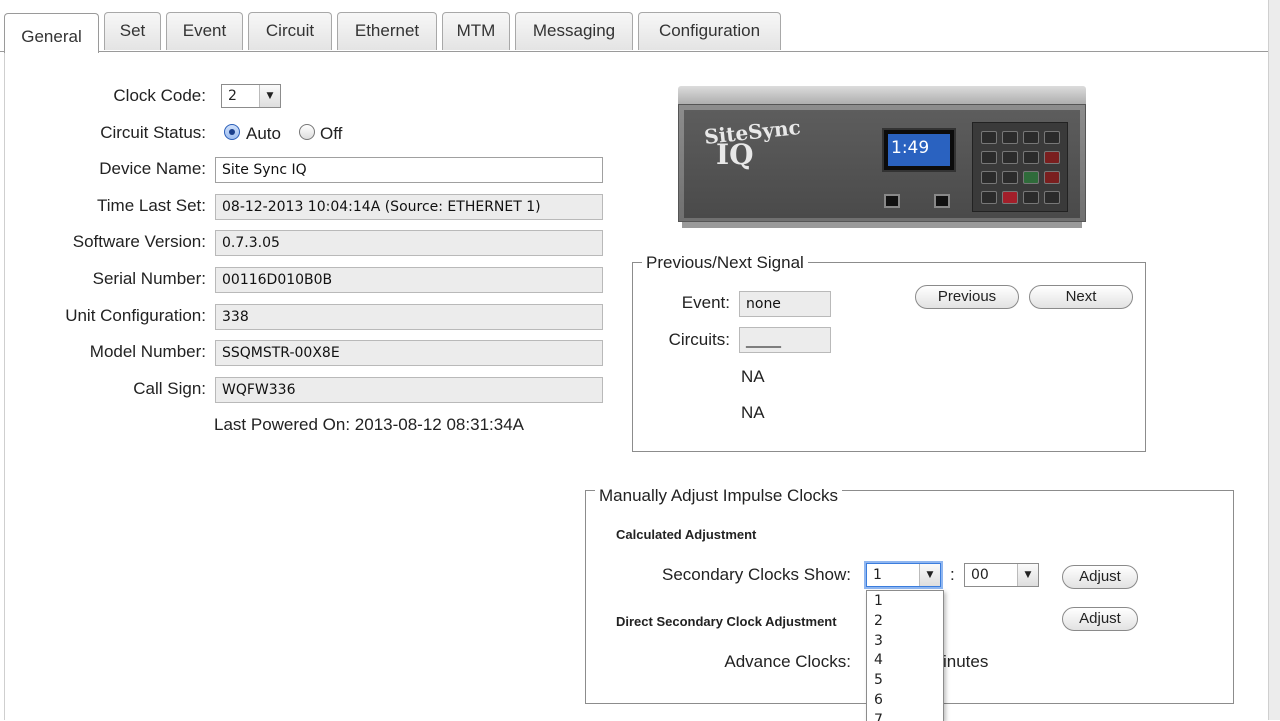 Image resolution: width=1280 pixels, height=721 pixels. I want to click on tab-messaging: Messaging, so click(574, 31).